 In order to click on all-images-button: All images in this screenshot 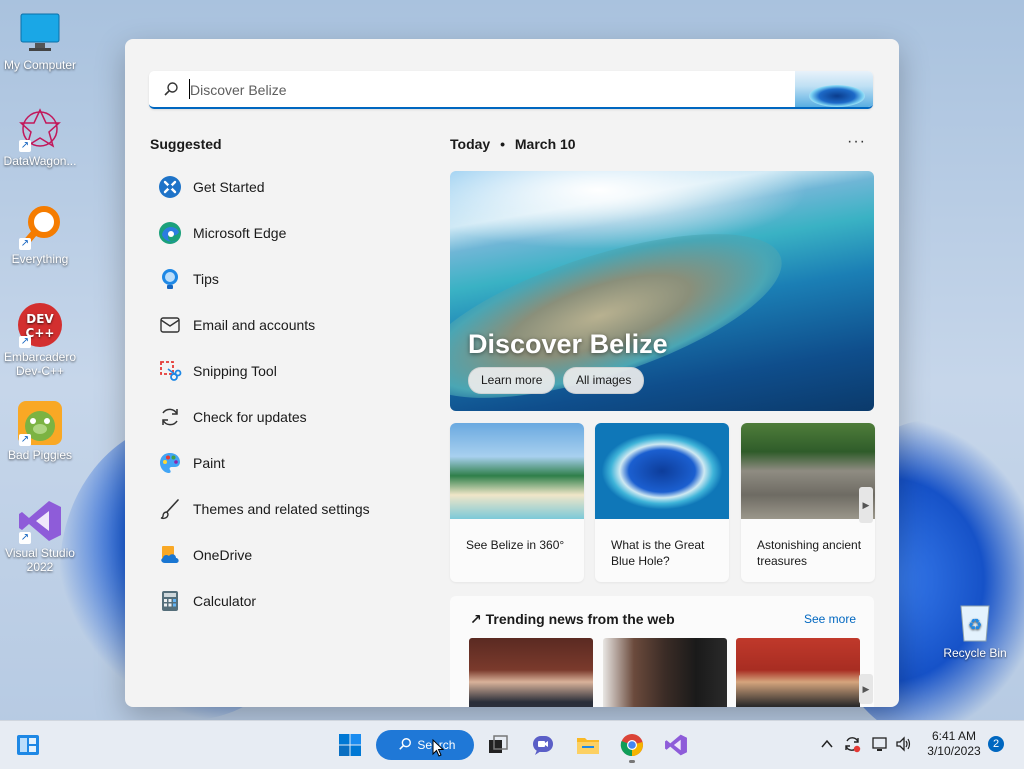, I will do `click(604, 380)`.